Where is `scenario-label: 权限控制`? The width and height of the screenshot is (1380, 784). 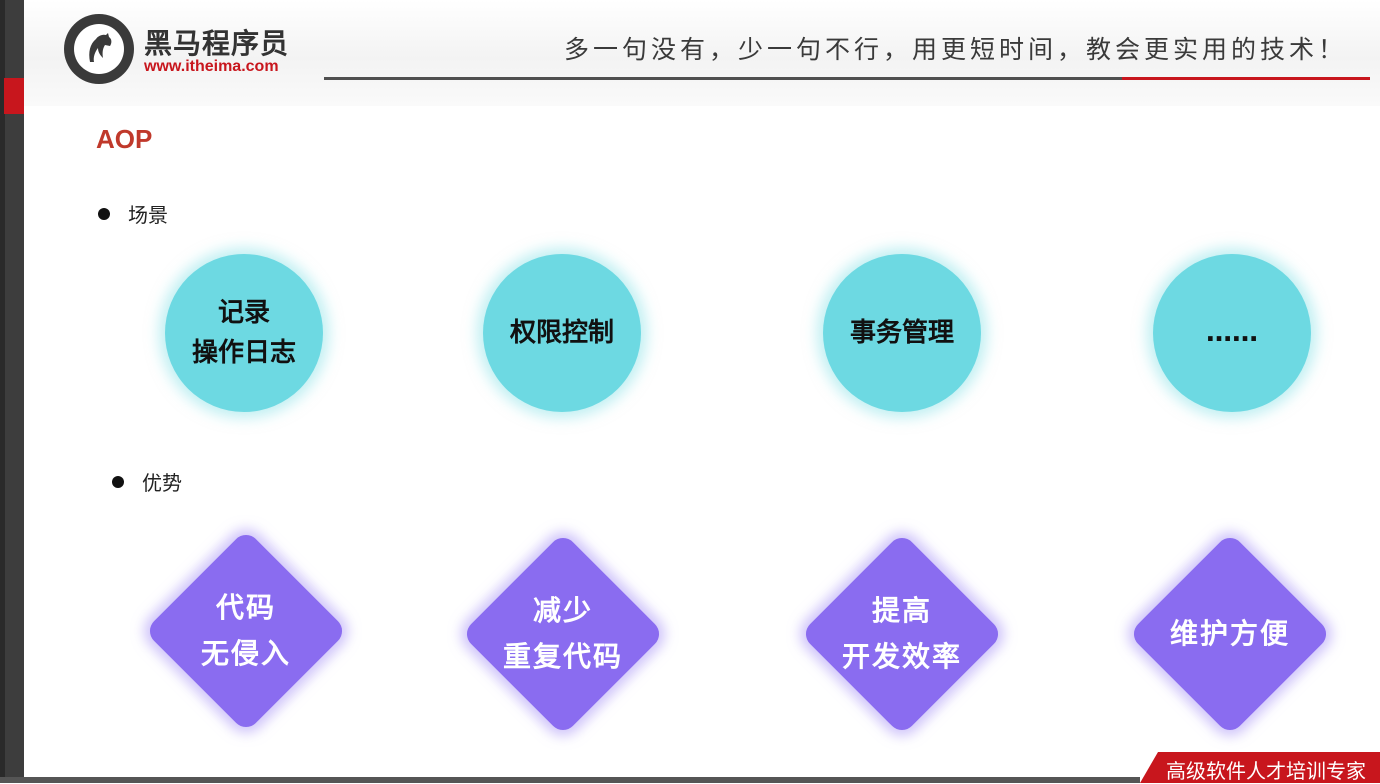 scenario-label: 权限控制 is located at coordinates (561, 333).